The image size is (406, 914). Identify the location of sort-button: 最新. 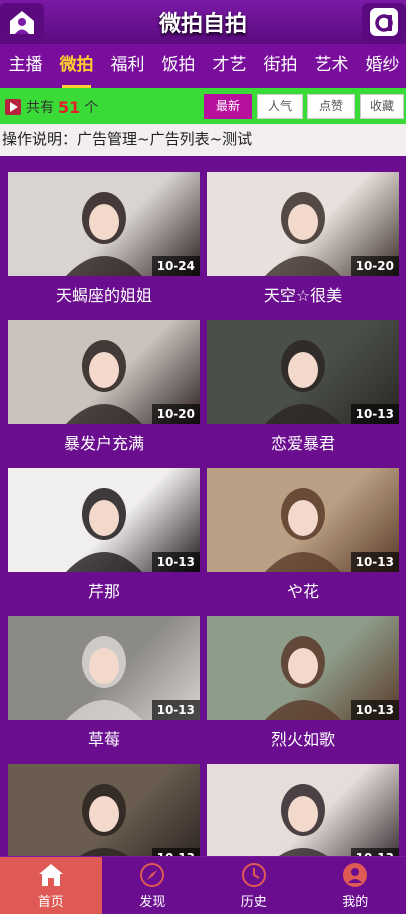
(228, 106).